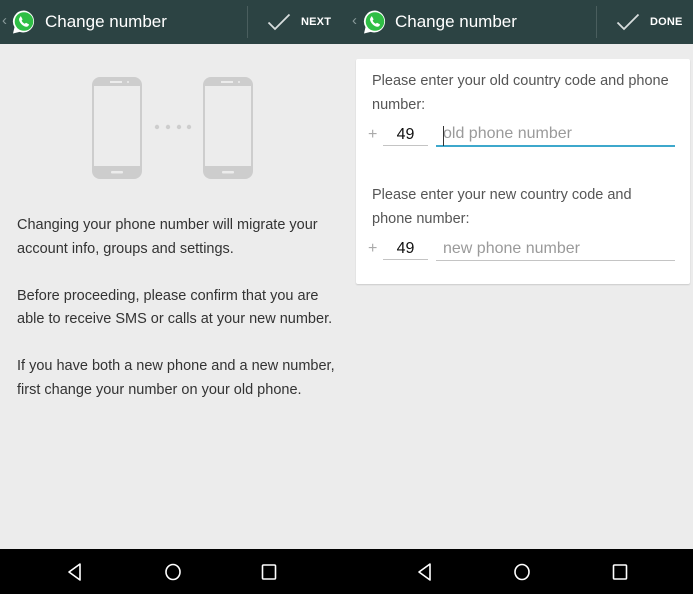  What do you see at coordinates (228, 128) in the screenshot?
I see `new-phone-icon` at bounding box center [228, 128].